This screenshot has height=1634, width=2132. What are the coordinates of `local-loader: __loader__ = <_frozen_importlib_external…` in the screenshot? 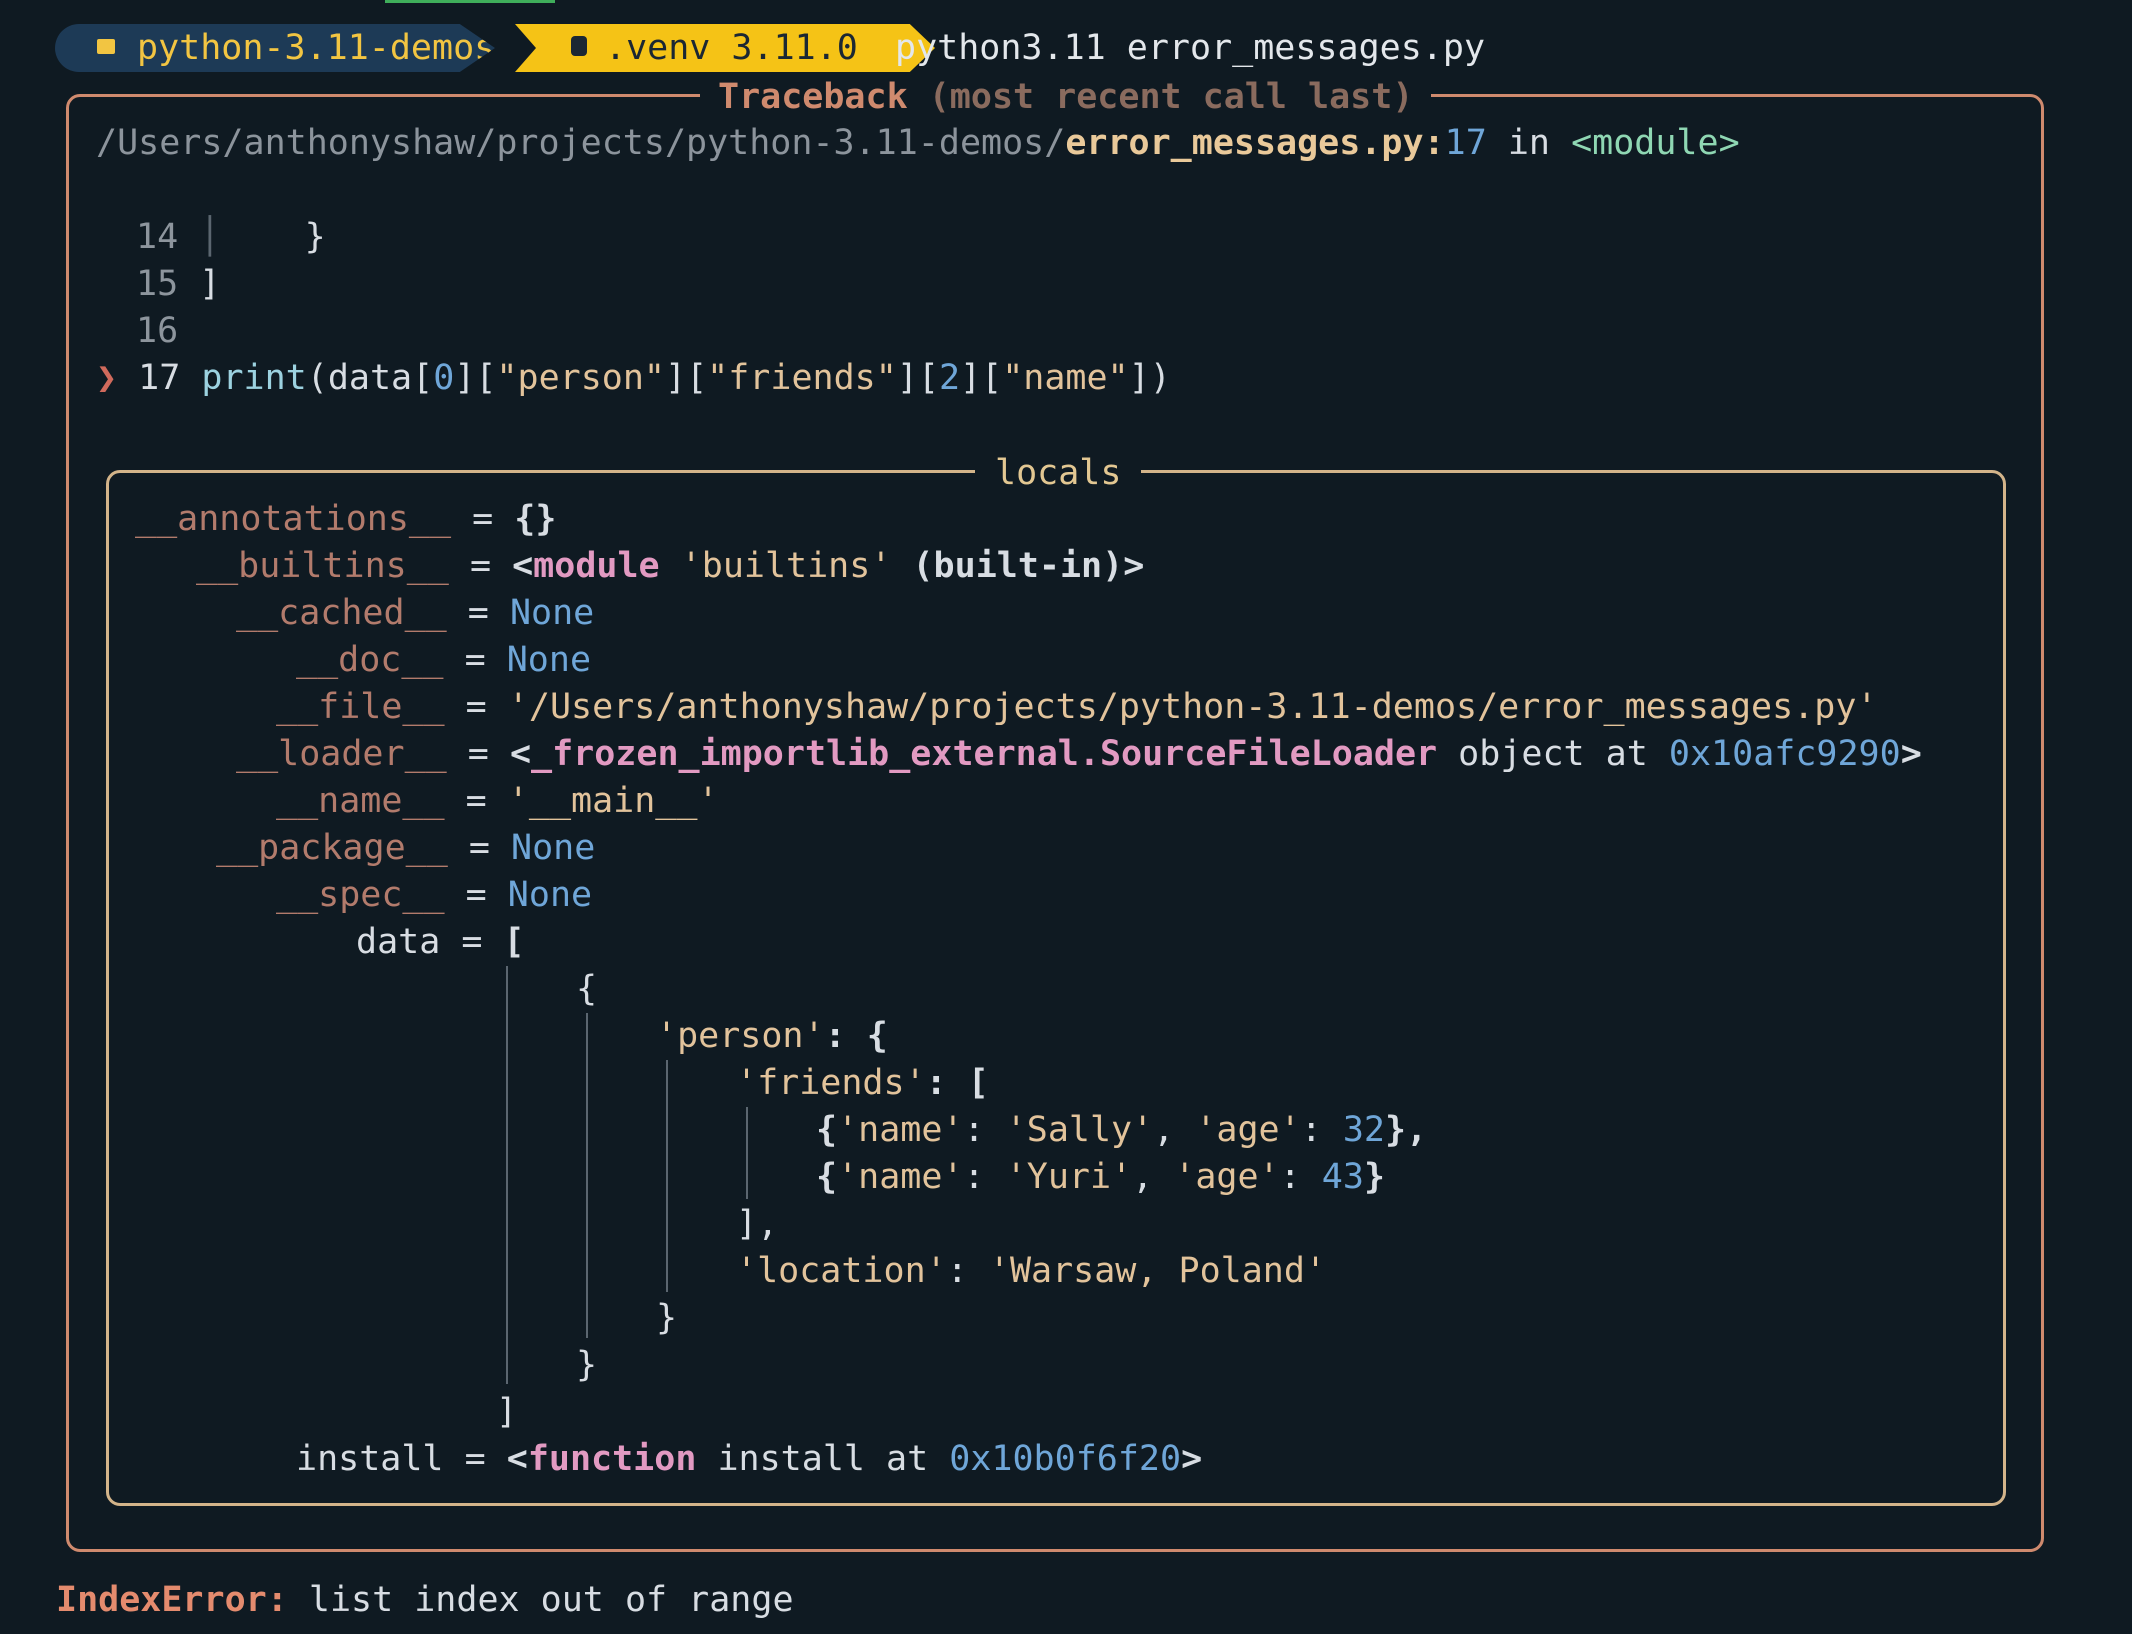 It's located at (1079, 754).